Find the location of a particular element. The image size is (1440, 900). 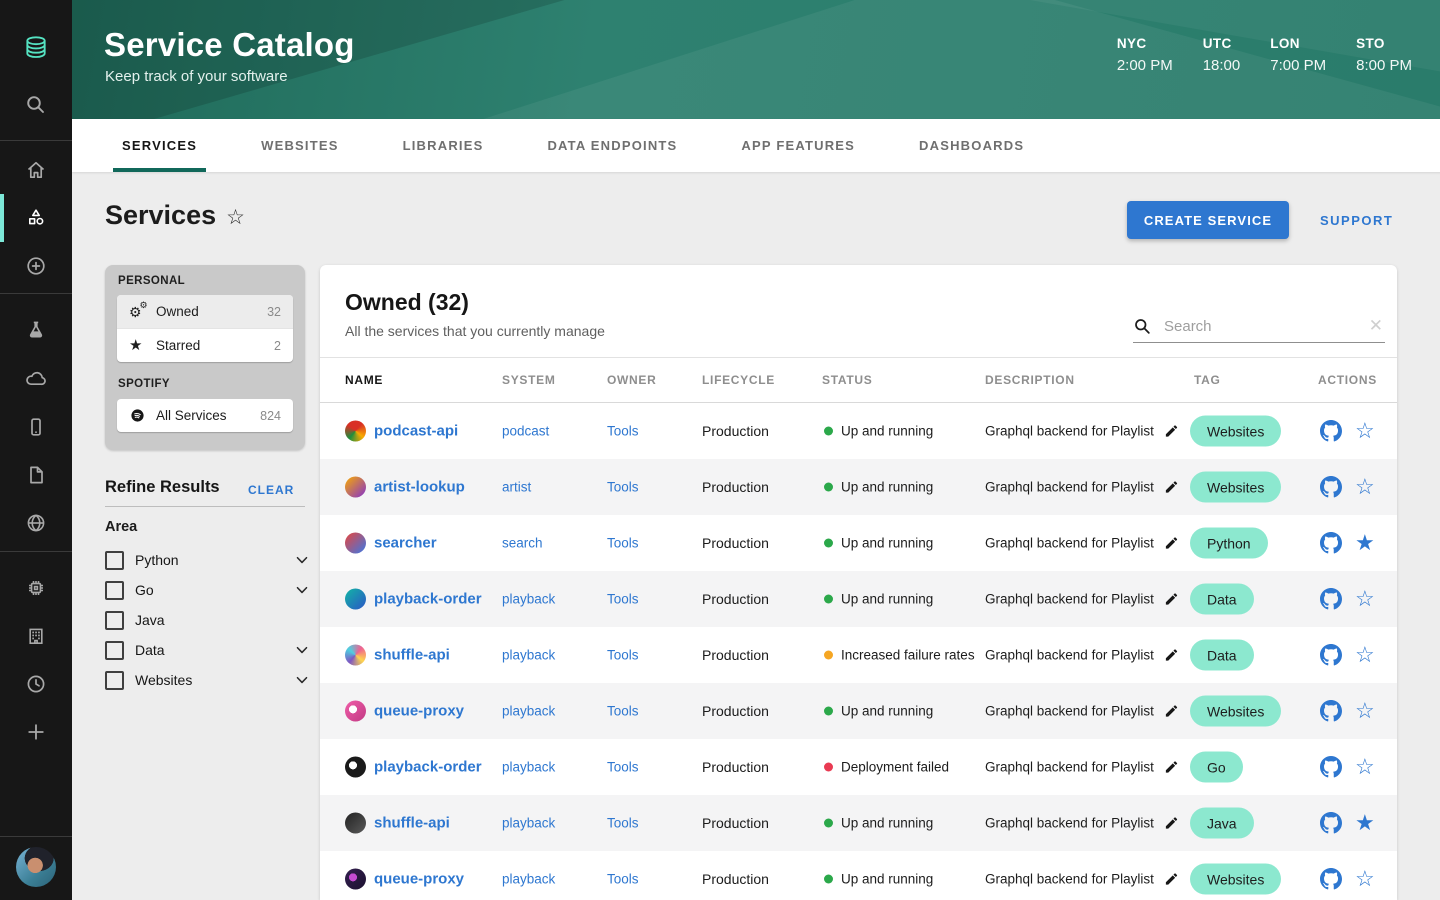

checkbox-websites is located at coordinates (114, 680).